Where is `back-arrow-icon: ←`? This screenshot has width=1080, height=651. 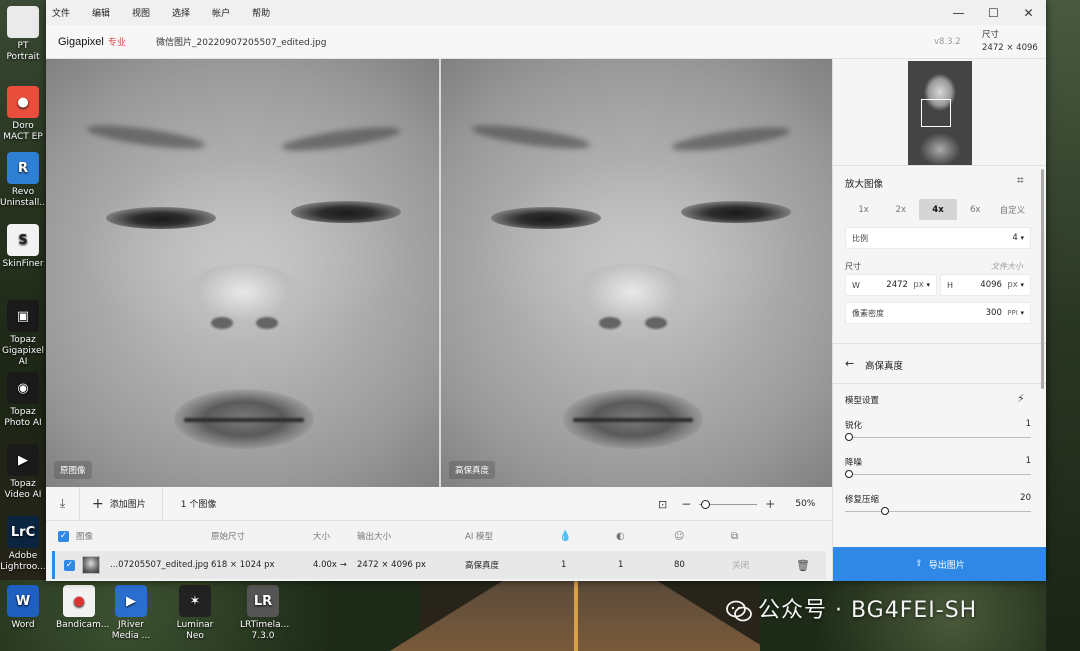
back-arrow-icon: ← is located at coordinates (849, 363).